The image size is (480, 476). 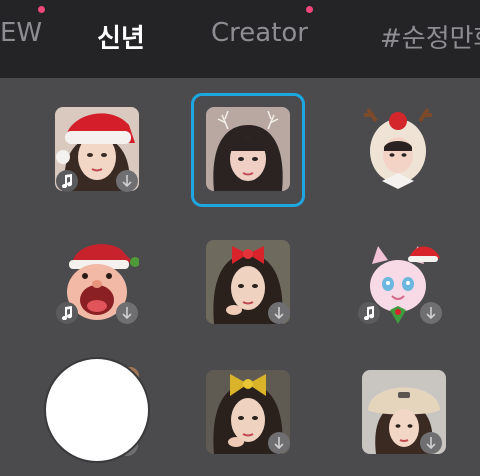 I want to click on tab-new: EW, so click(x=21, y=33).